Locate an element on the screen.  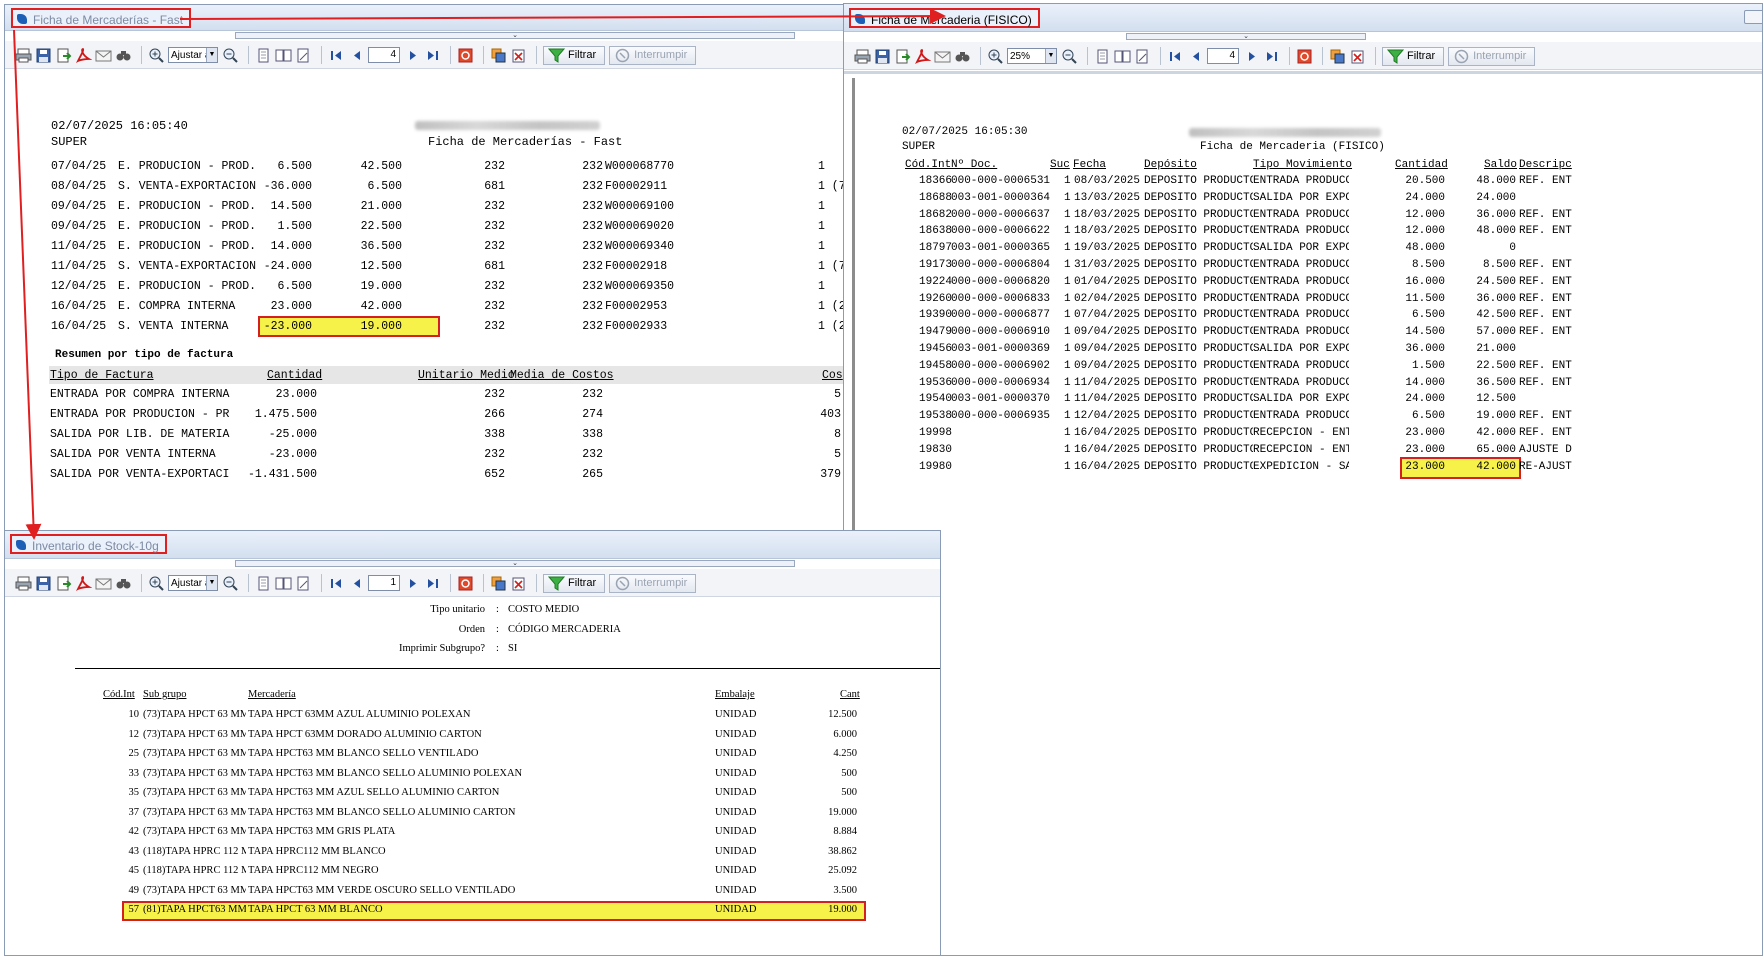
cell-code: 19390 is located at coordinates (936, 315).